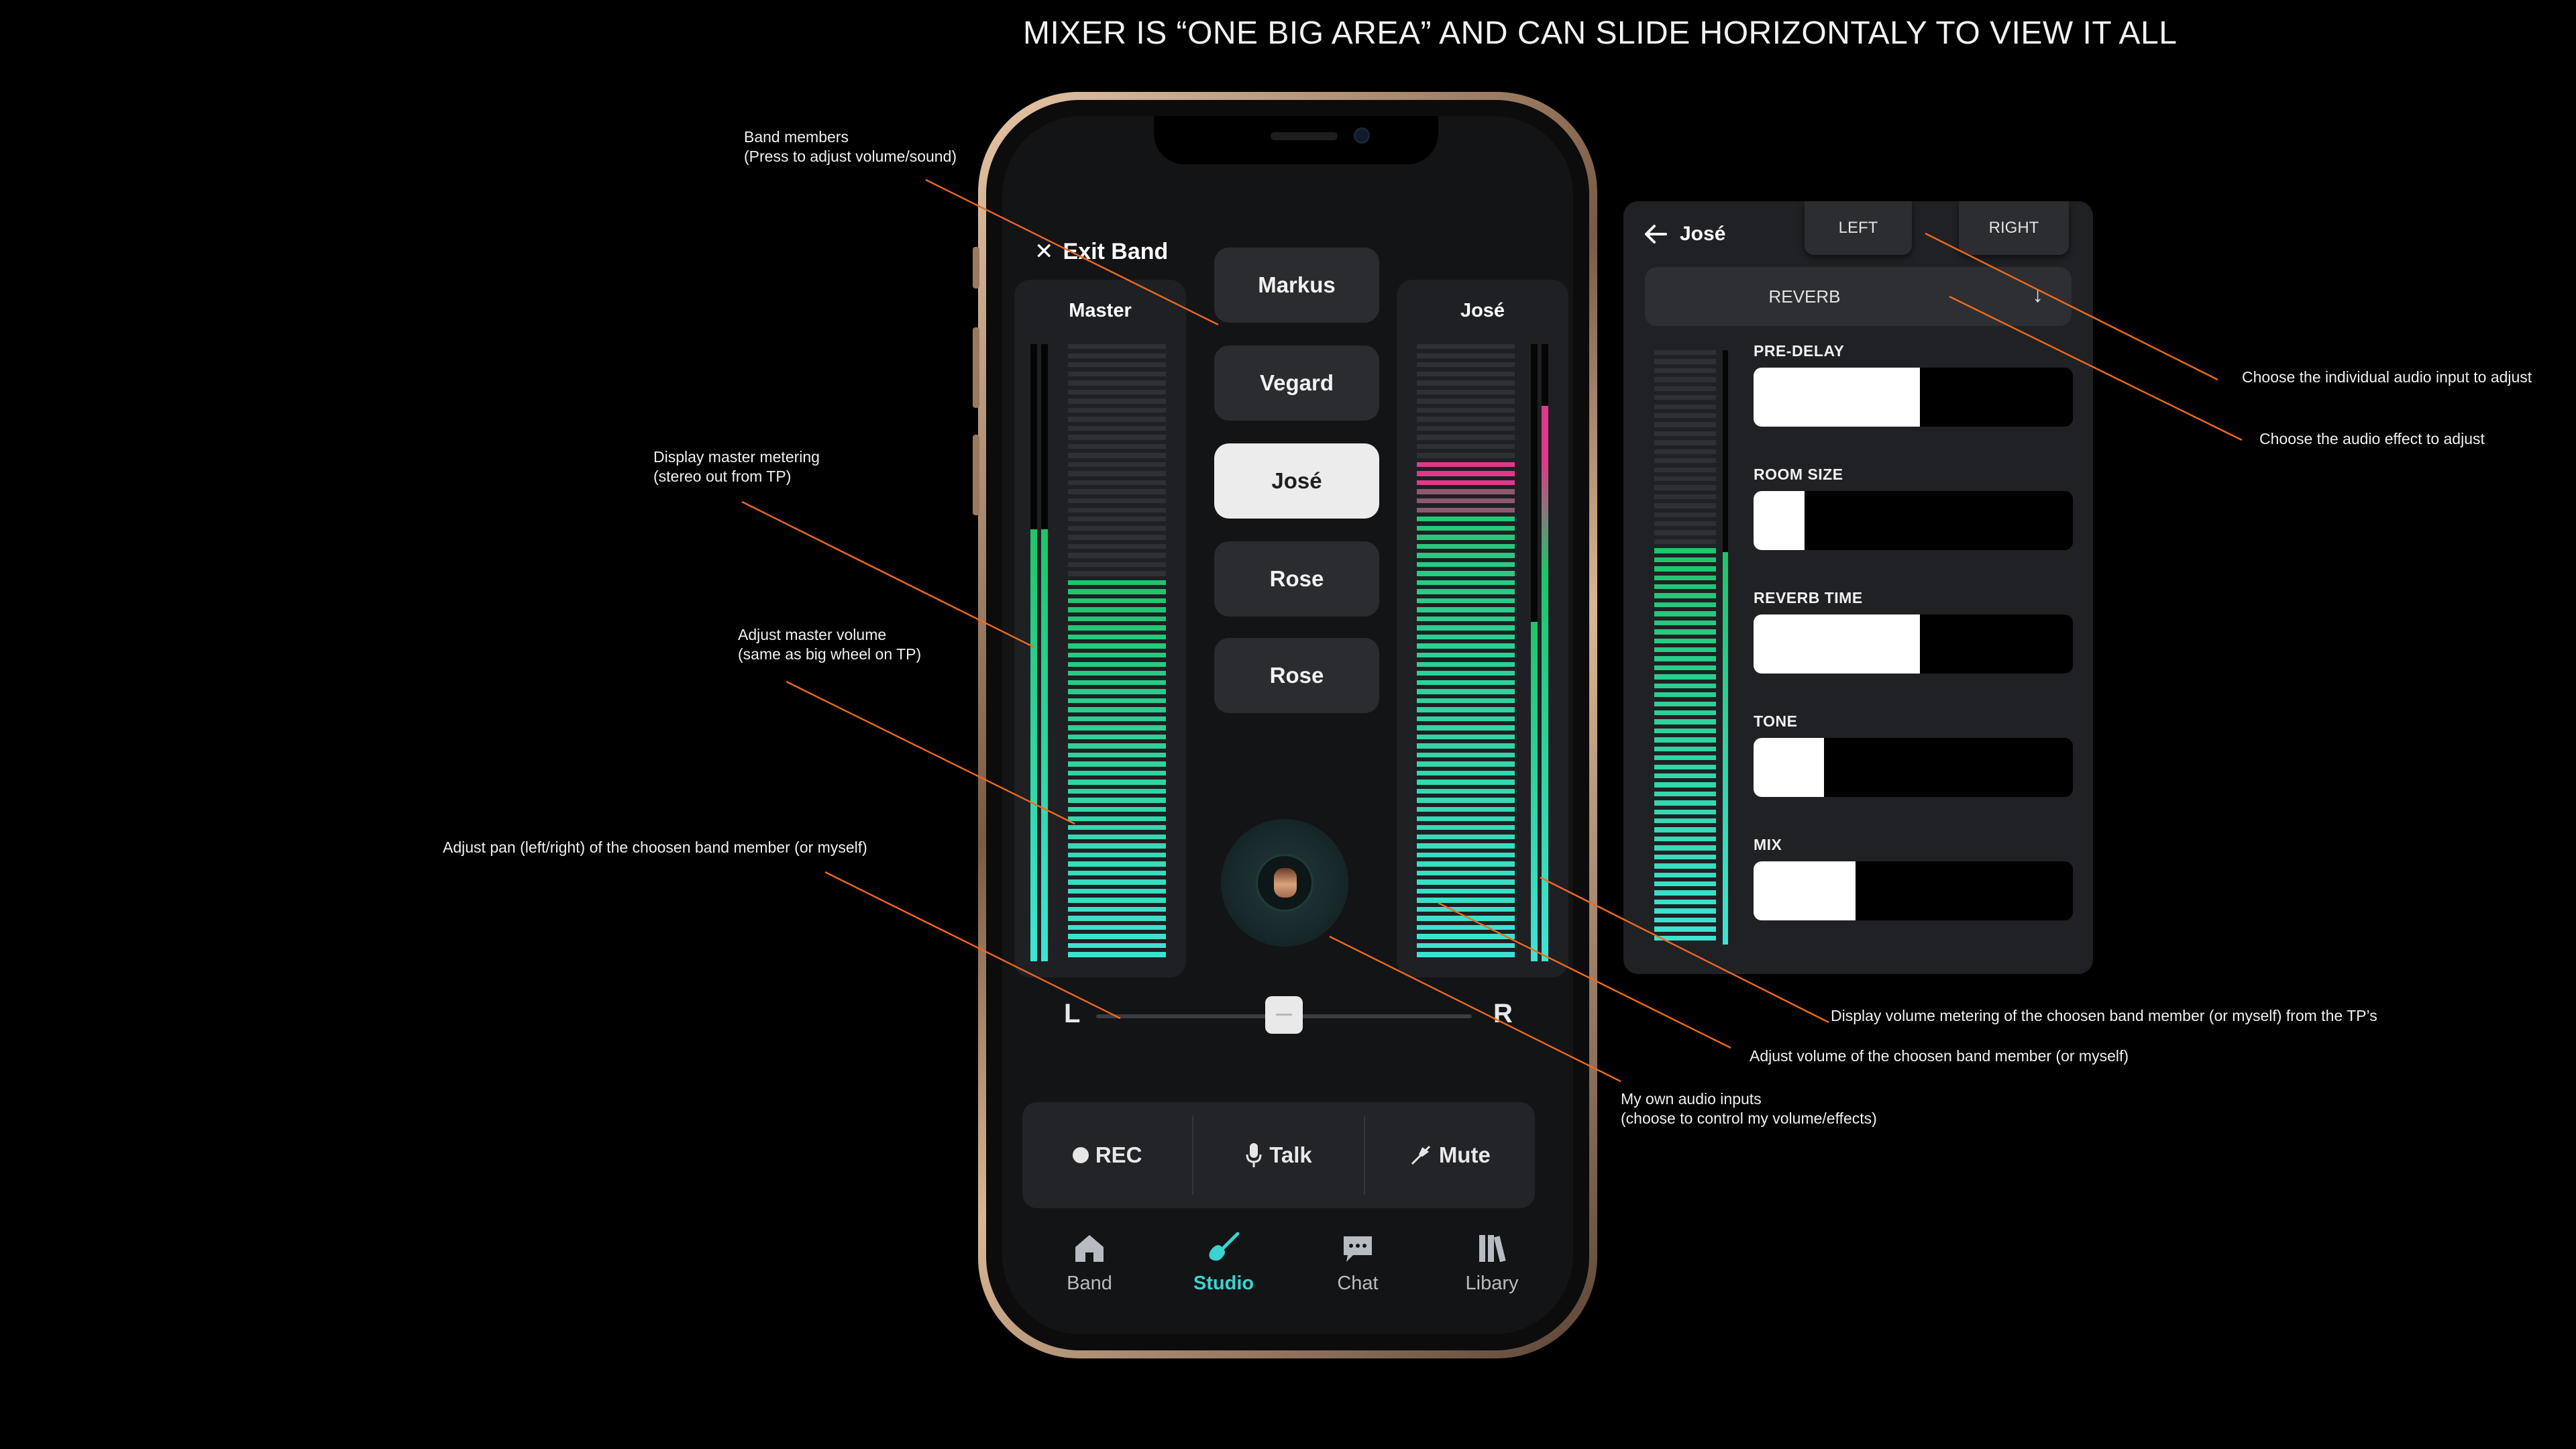 This screenshot has width=2576, height=1449. Describe the element at coordinates (1284, 1015) in the screenshot. I see `pan-slider-handle` at that location.